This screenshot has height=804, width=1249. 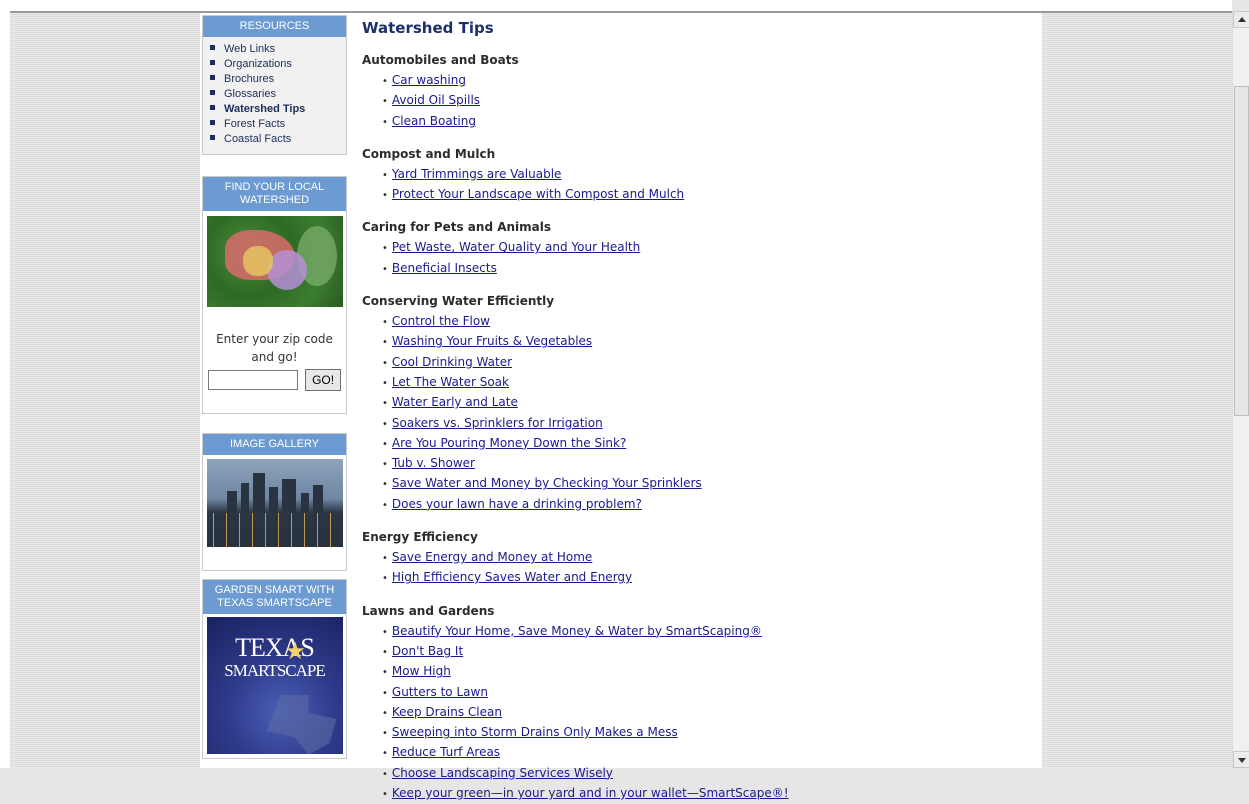 What do you see at coordinates (441, 321) in the screenshot?
I see `tip-link: Control the Flow` at bounding box center [441, 321].